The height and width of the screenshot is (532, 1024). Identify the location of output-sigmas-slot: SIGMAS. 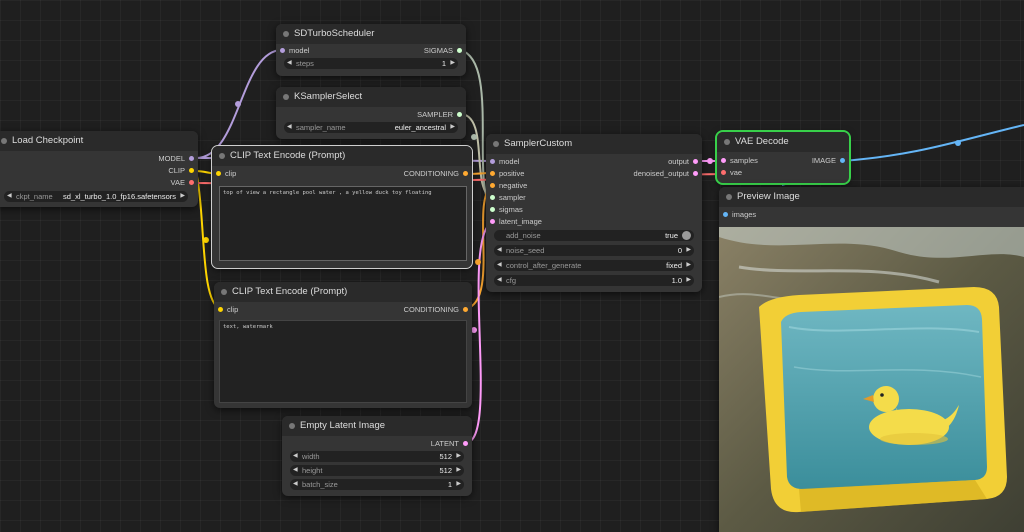
(443, 51).